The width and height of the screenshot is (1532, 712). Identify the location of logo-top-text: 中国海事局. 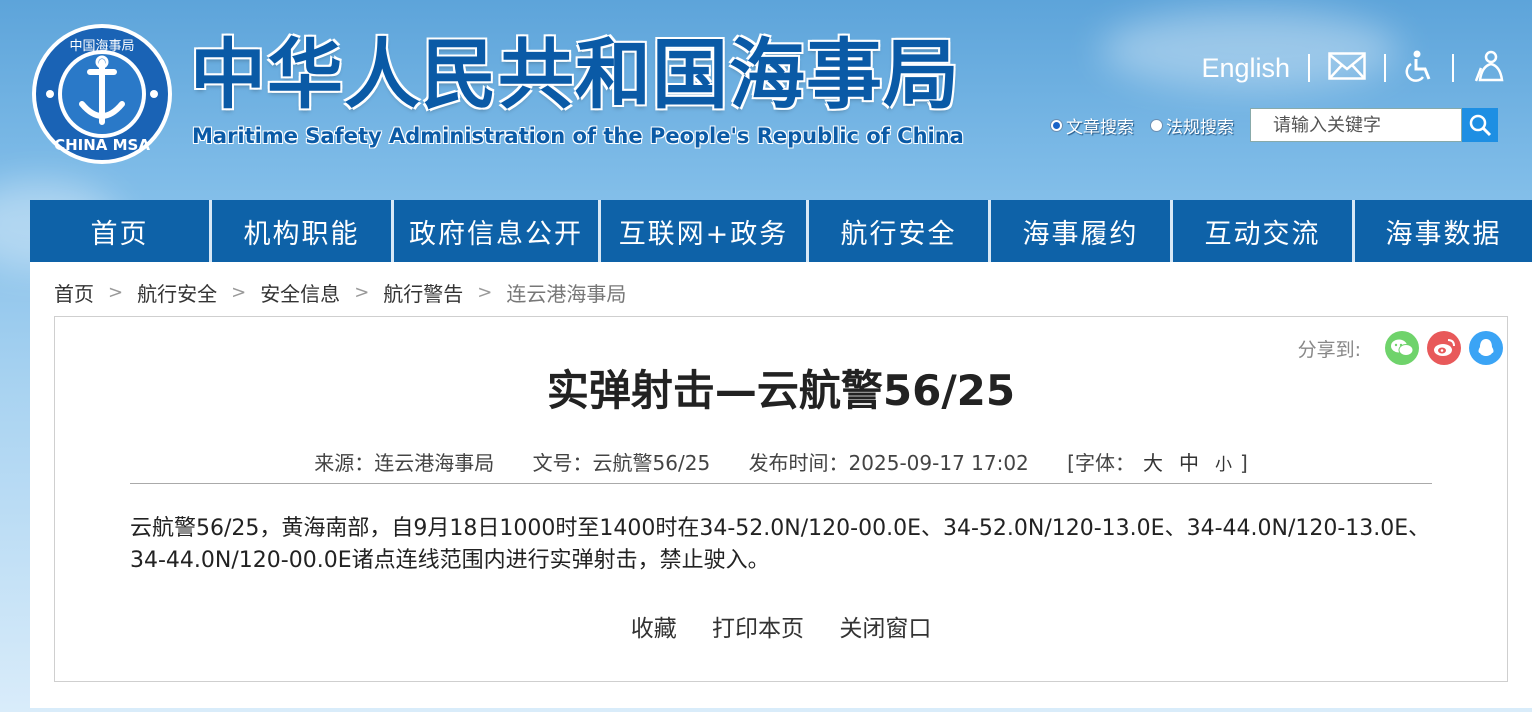
(101, 46).